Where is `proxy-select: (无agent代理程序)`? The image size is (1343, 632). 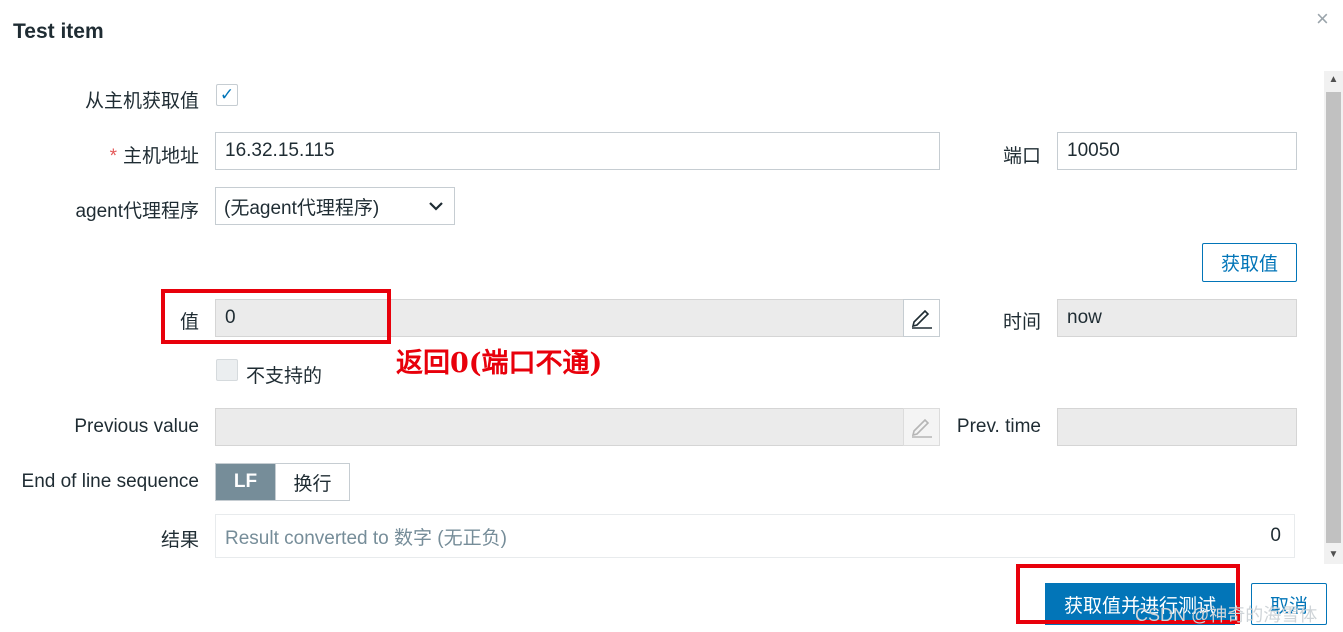
proxy-select: (无agent代理程序) is located at coordinates (335, 206).